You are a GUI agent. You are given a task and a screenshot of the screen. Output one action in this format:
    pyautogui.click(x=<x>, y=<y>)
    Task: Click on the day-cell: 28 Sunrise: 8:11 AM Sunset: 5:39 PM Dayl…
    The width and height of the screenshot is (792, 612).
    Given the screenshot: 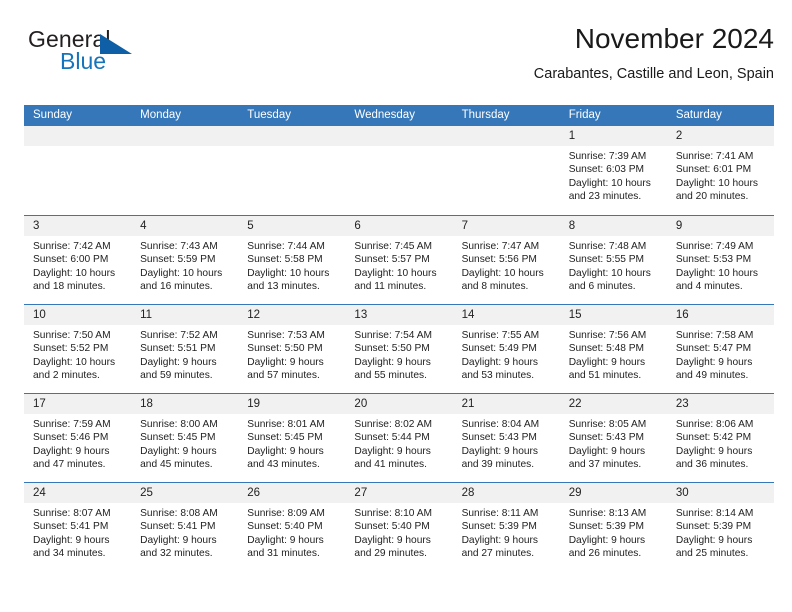 What is the action you would take?
    pyautogui.click(x=506, y=527)
    